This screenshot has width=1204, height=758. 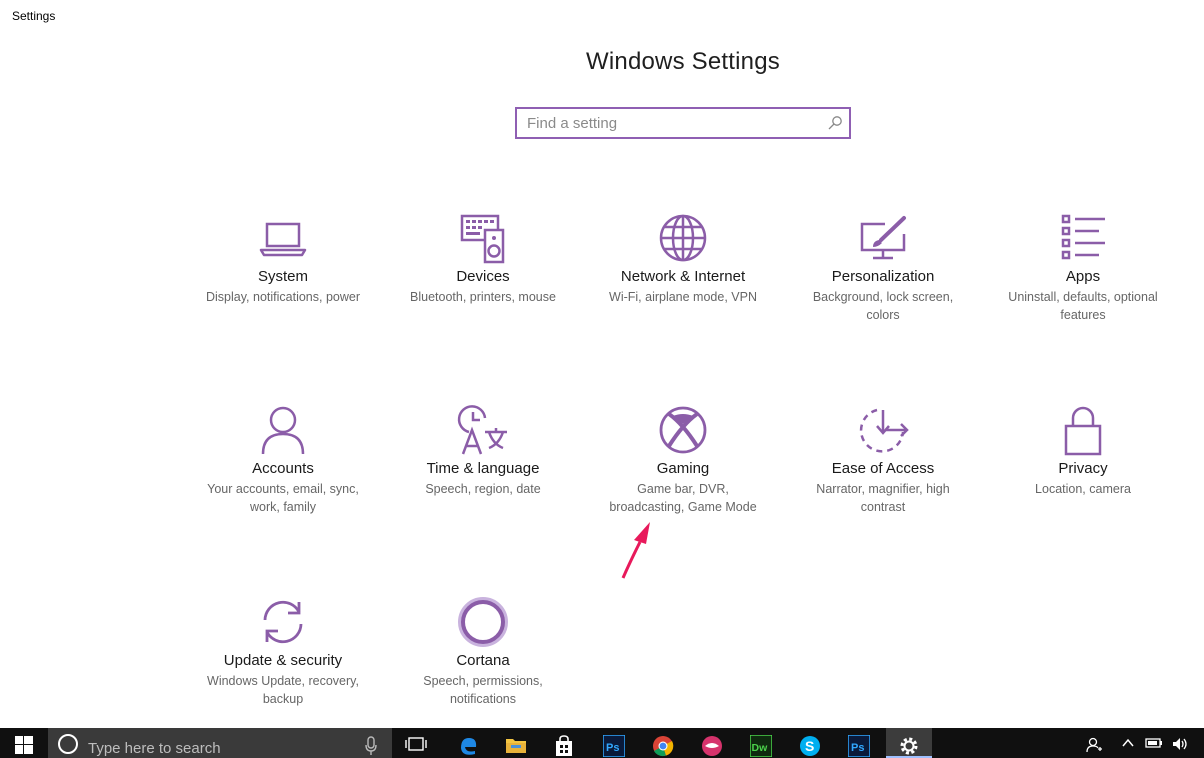 I want to click on tile-name: Time & language, so click(x=483, y=468).